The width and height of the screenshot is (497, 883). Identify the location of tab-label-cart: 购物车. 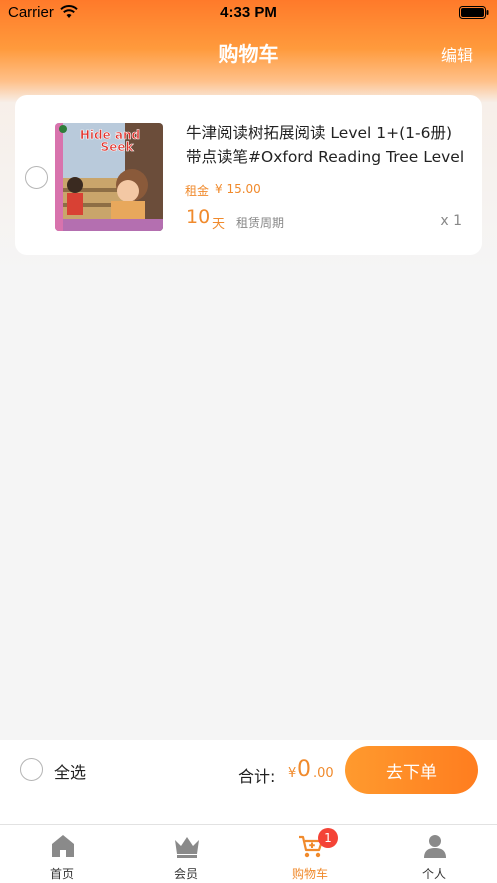
(309, 874).